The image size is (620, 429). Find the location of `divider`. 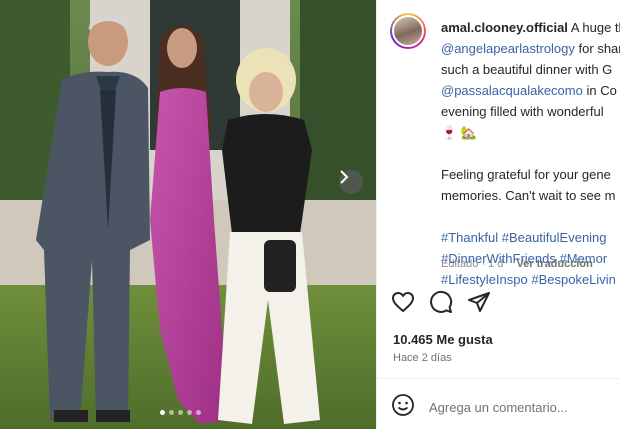

divider is located at coordinates (498, 378).